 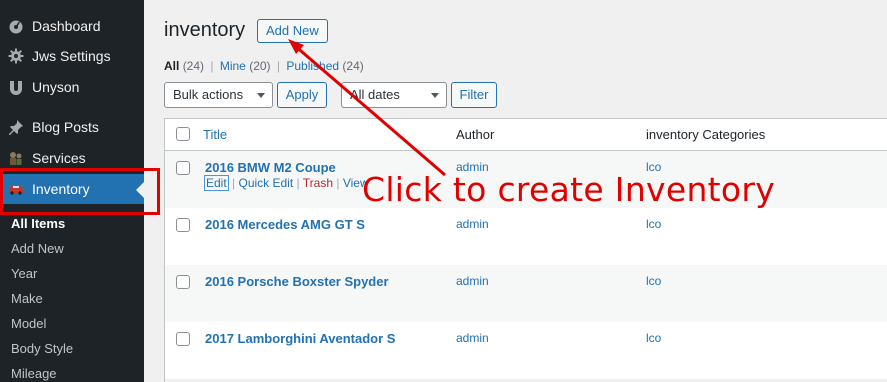 I want to click on trash-link: Trash, so click(x=318, y=183).